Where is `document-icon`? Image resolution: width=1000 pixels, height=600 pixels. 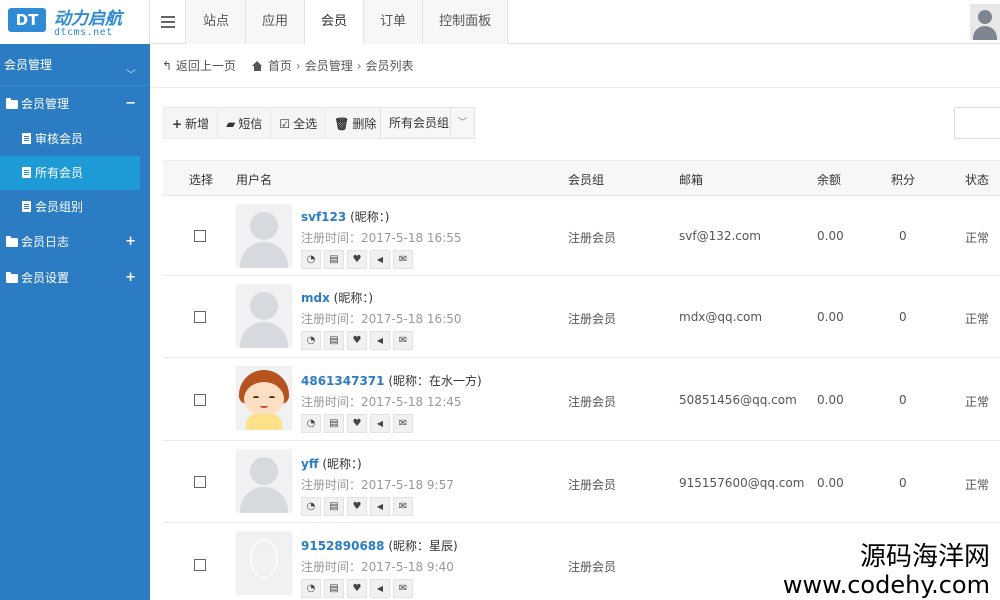 document-icon is located at coordinates (26, 138).